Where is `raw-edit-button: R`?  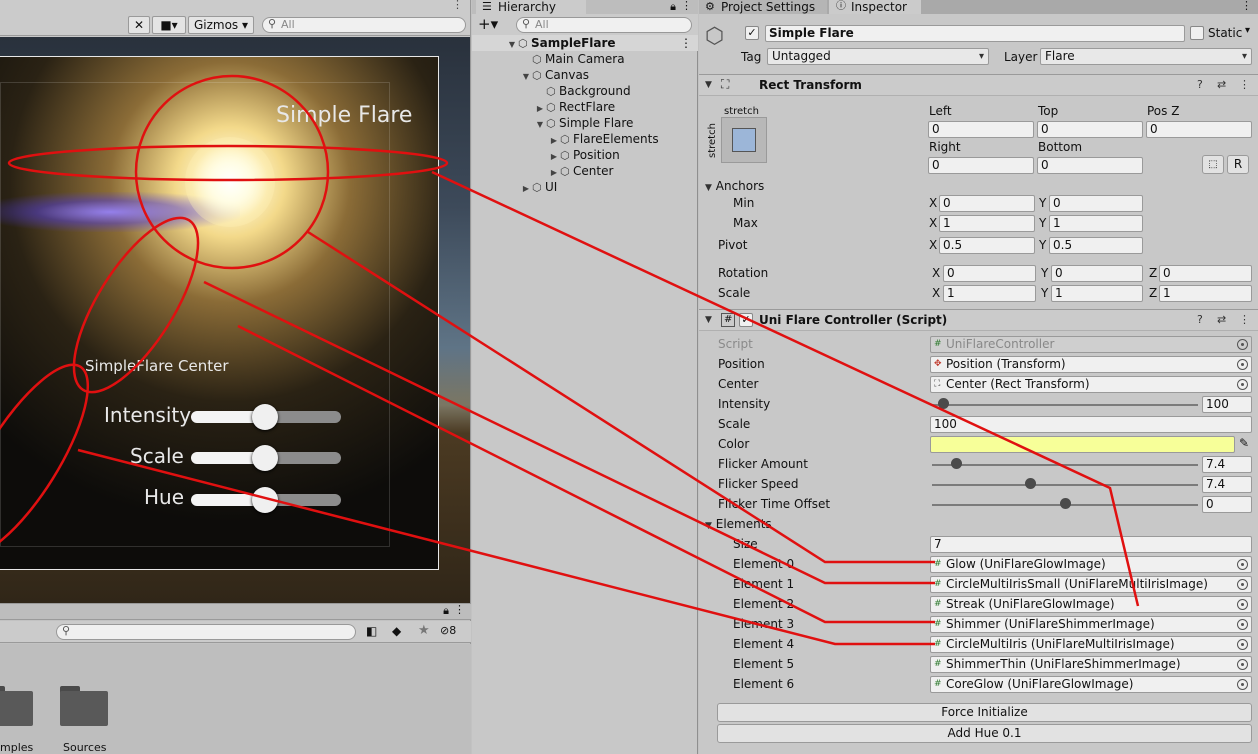 raw-edit-button: R is located at coordinates (1238, 164).